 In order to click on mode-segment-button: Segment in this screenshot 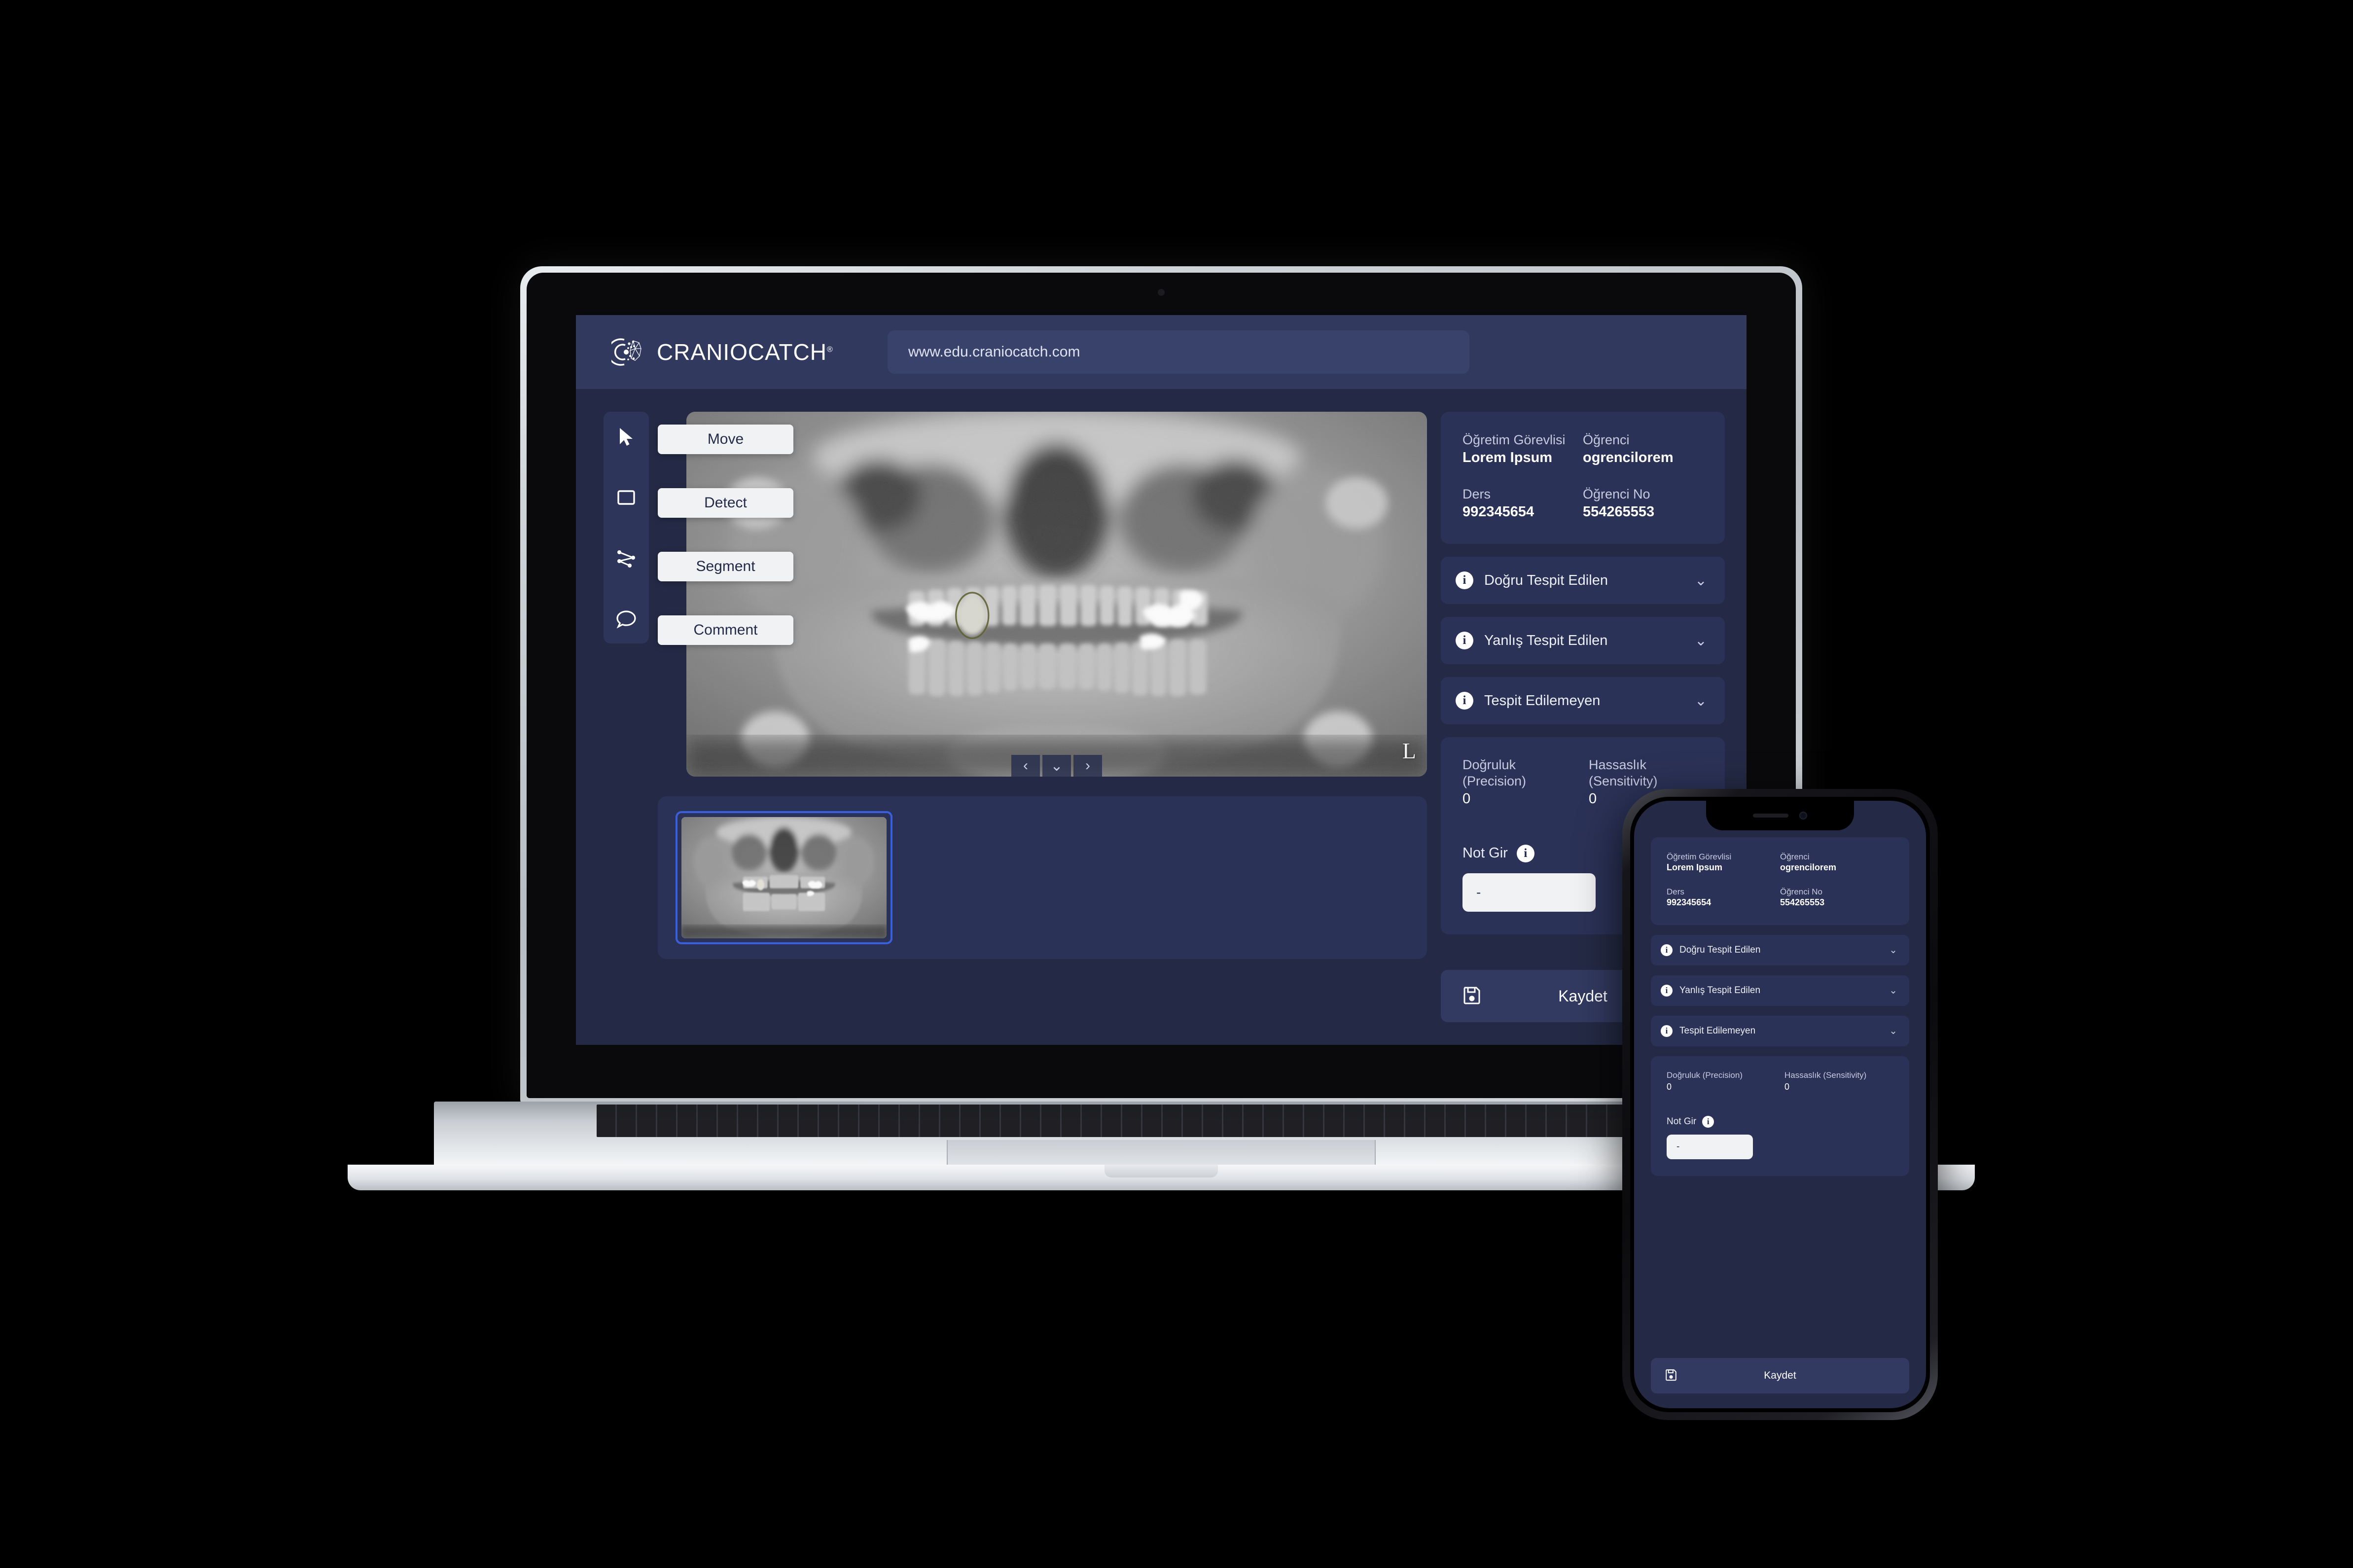, I will do `click(725, 566)`.